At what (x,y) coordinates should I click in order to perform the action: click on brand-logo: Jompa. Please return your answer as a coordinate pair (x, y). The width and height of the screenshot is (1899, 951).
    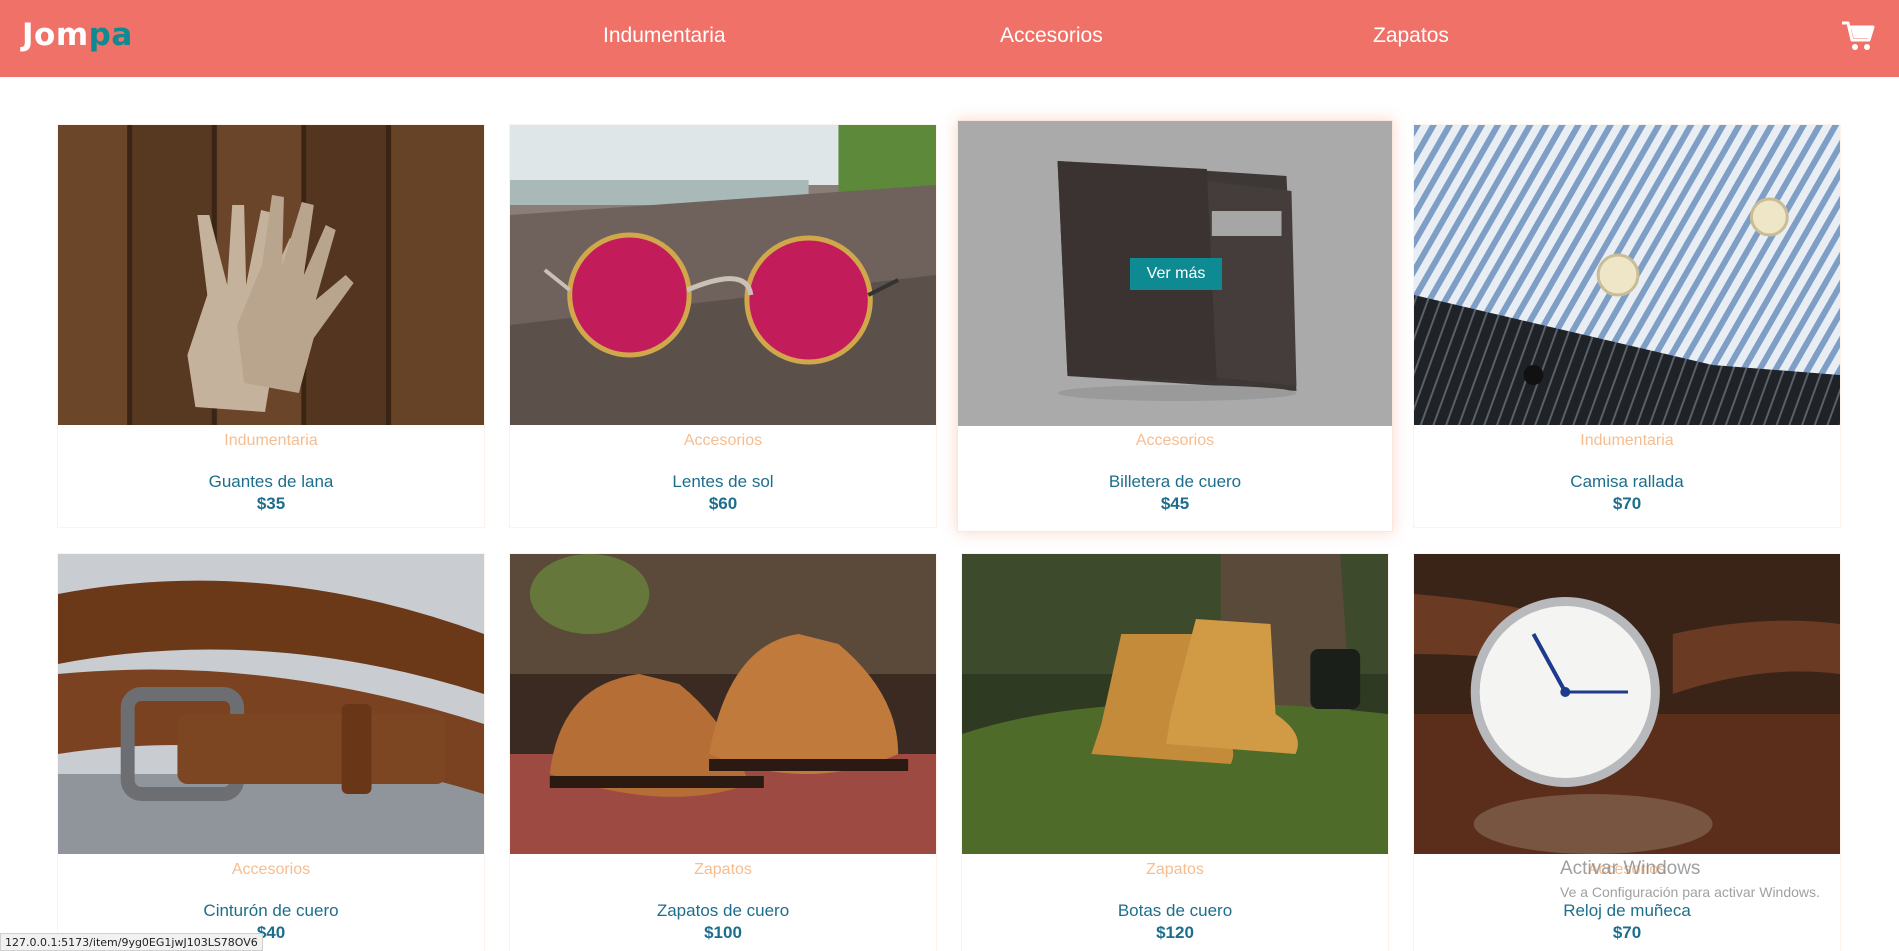
    Looking at the image, I should click on (77, 35).